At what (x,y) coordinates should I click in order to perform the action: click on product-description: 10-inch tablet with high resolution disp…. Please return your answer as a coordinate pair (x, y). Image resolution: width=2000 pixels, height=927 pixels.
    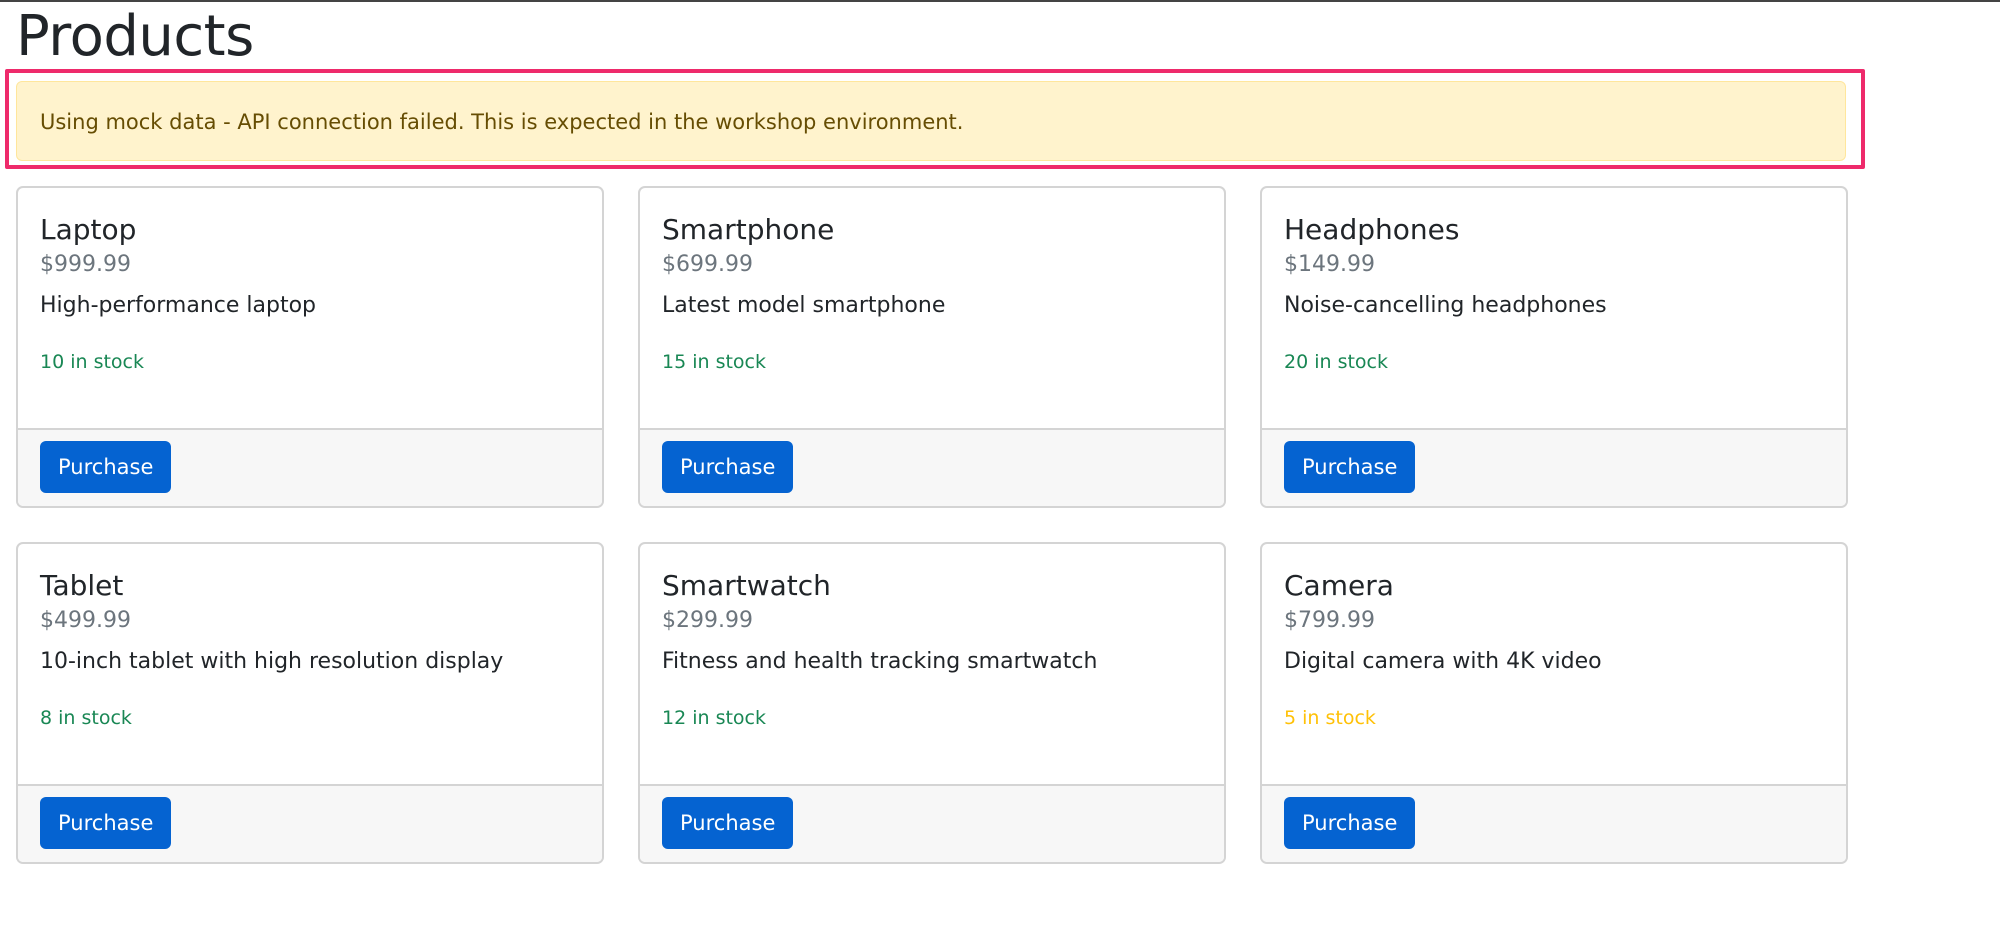
    Looking at the image, I should click on (272, 661).